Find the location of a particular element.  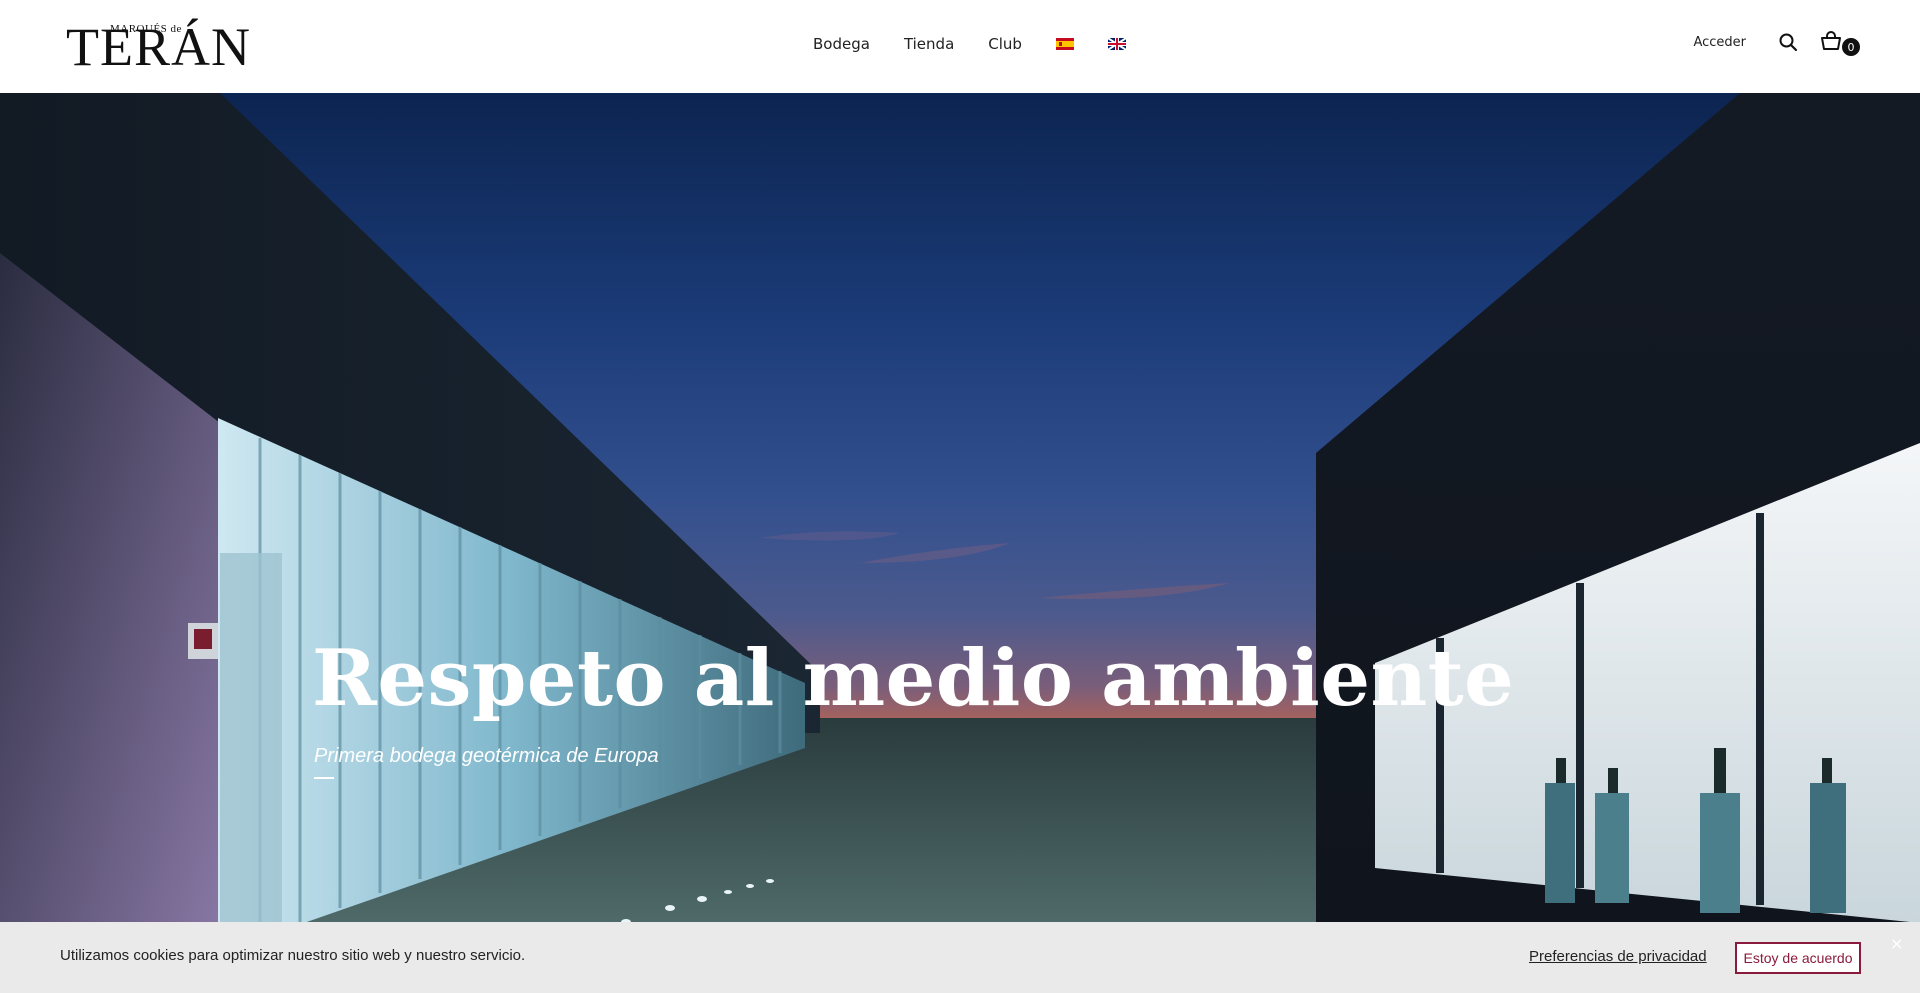

hero-subtitle: Primera bodega geotérmica de Europa is located at coordinates (486, 756).